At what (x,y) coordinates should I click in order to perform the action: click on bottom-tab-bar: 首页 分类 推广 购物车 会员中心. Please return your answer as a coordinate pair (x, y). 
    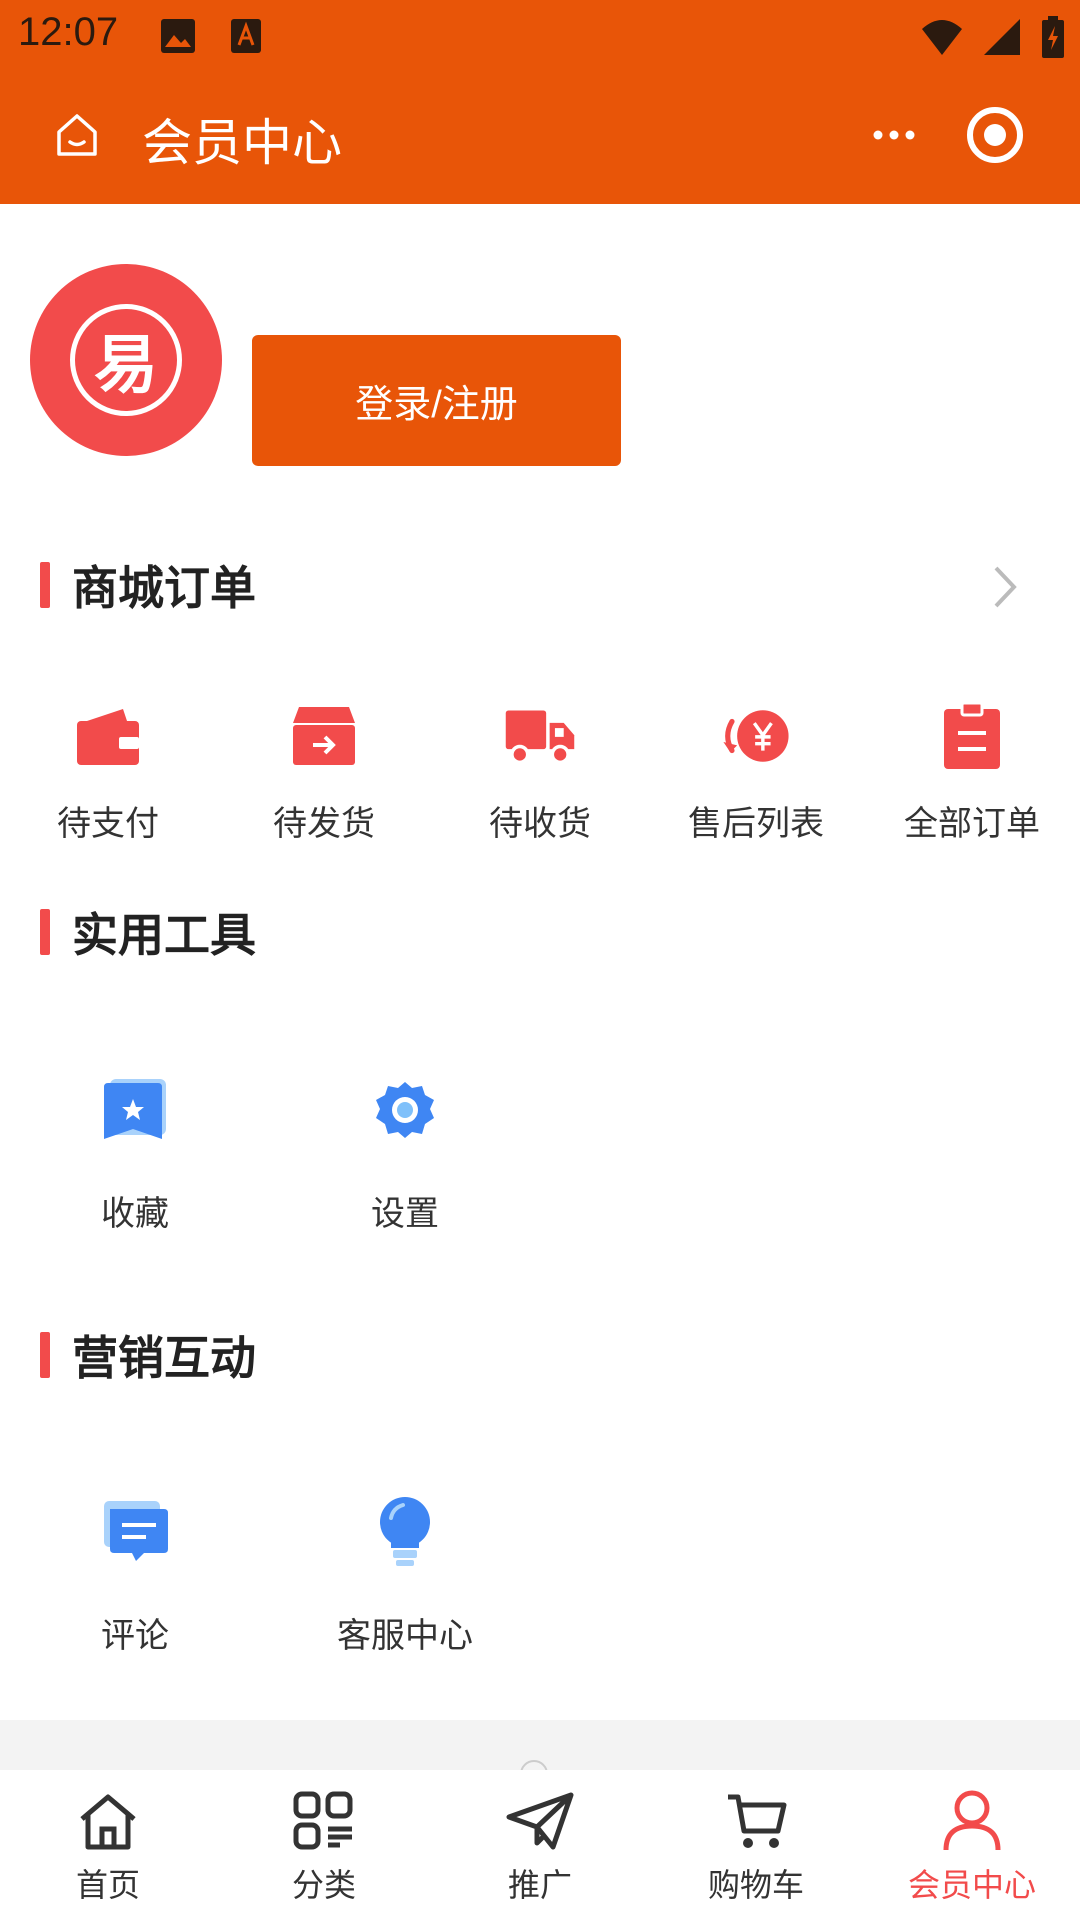
    Looking at the image, I should click on (540, 1845).